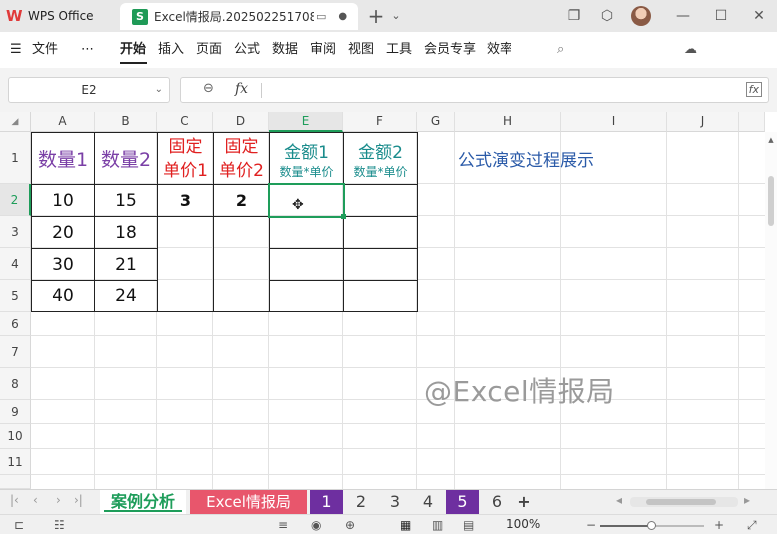 The width and height of the screenshot is (777, 534). I want to click on row-header-8: 8, so click(15, 384).